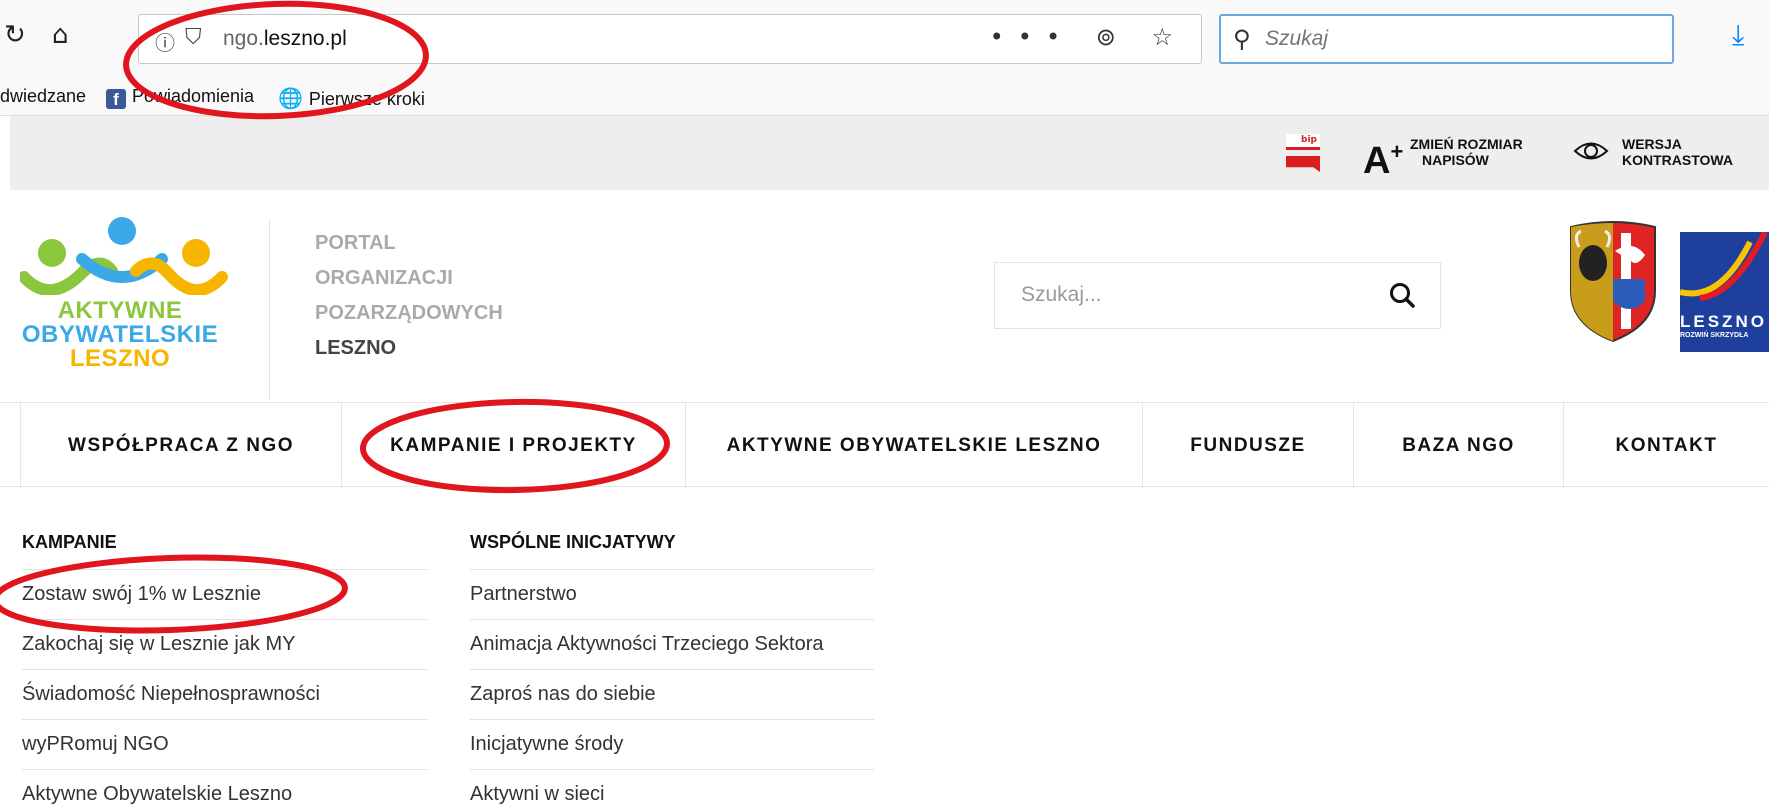  What do you see at coordinates (165, 41) in the screenshot?
I see `site-info-icon: ⓘ` at bounding box center [165, 41].